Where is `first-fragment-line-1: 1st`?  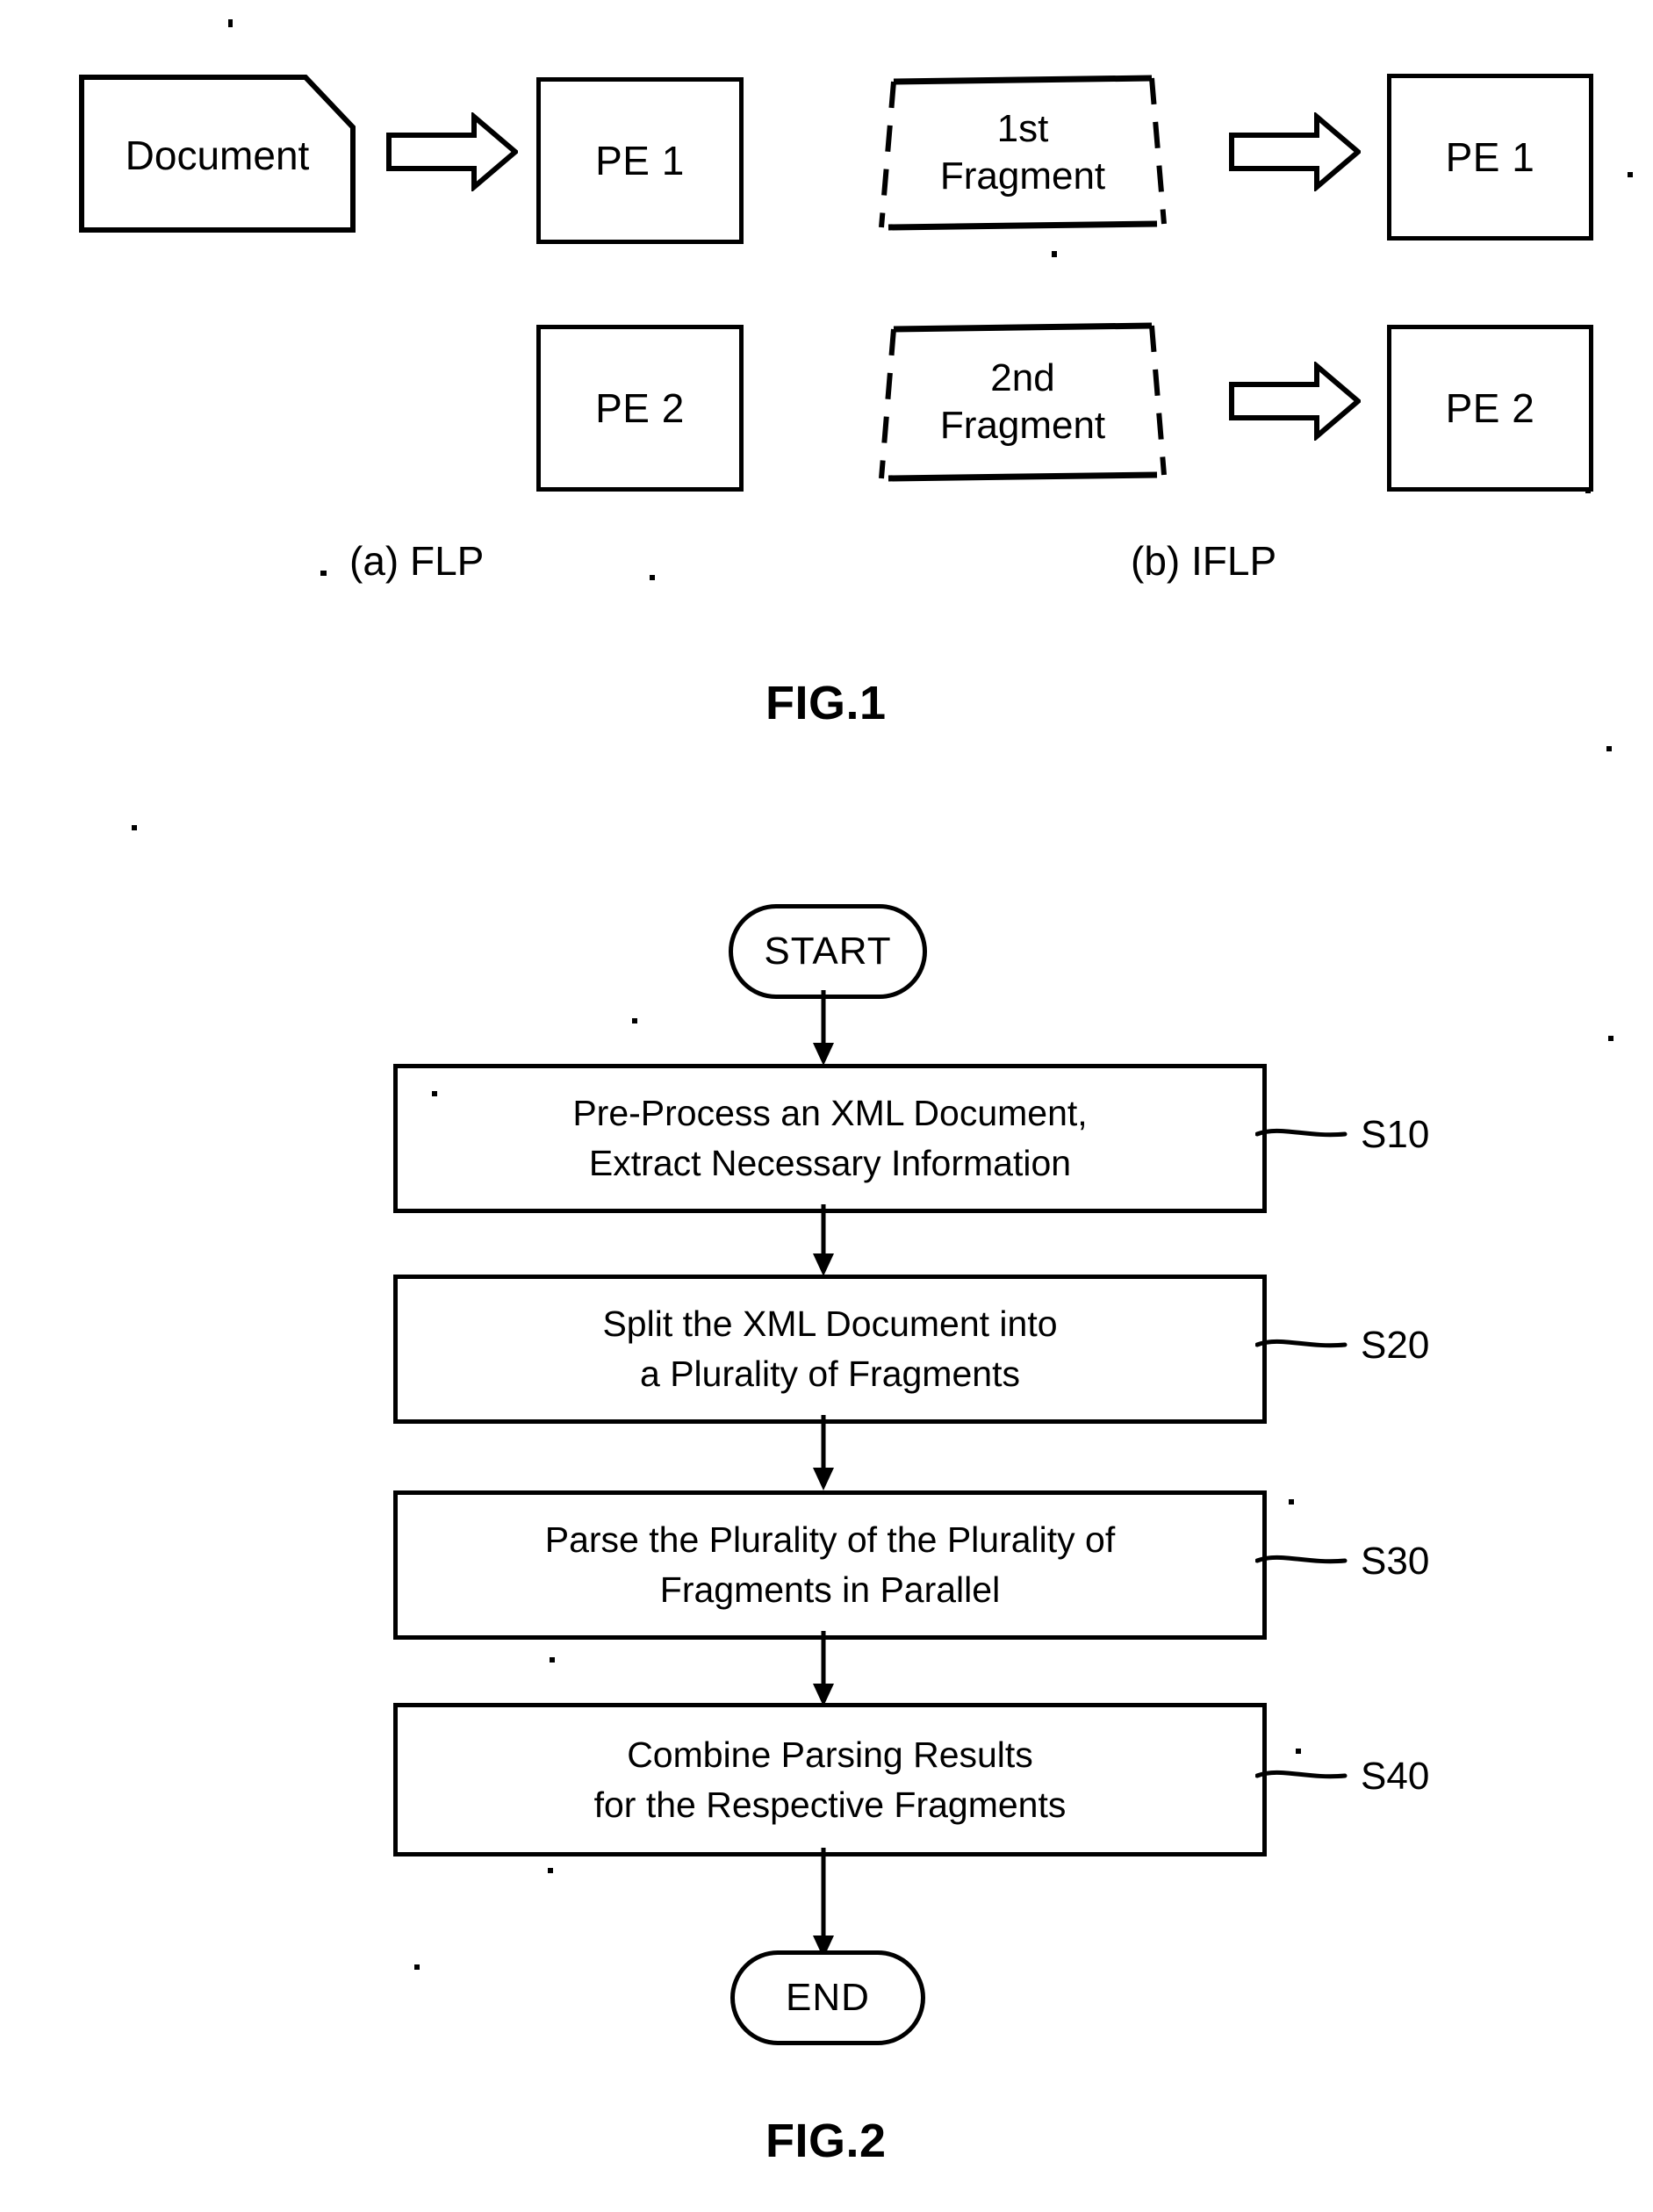 first-fragment-line-1: 1st is located at coordinates (1022, 129).